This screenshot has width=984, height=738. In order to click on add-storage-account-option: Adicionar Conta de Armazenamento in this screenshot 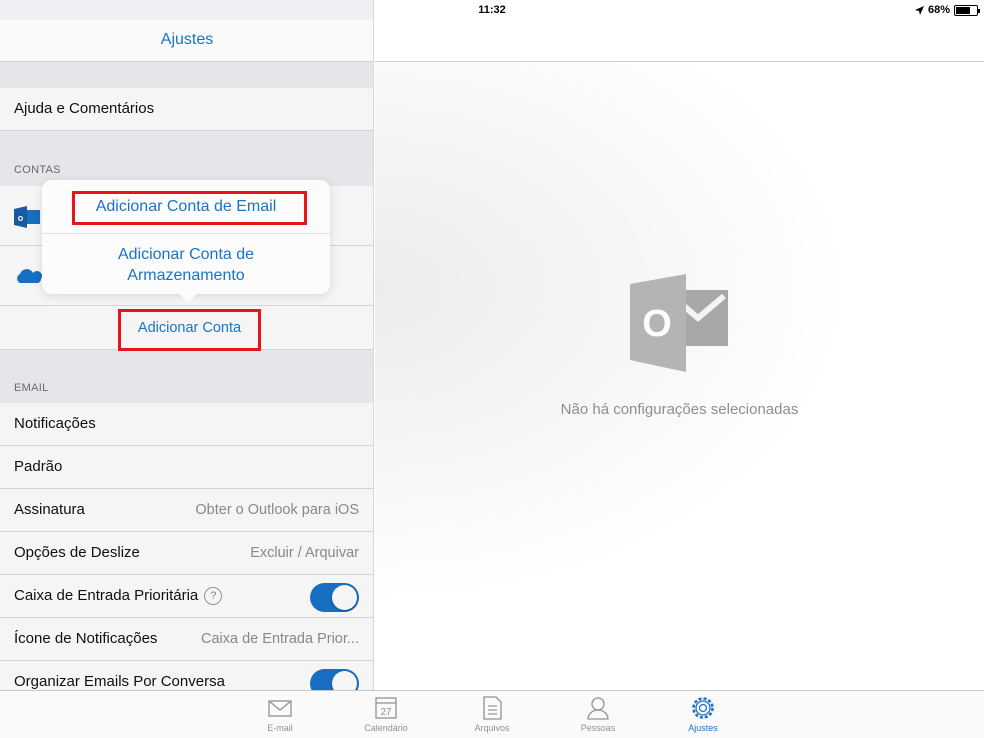, I will do `click(186, 265)`.